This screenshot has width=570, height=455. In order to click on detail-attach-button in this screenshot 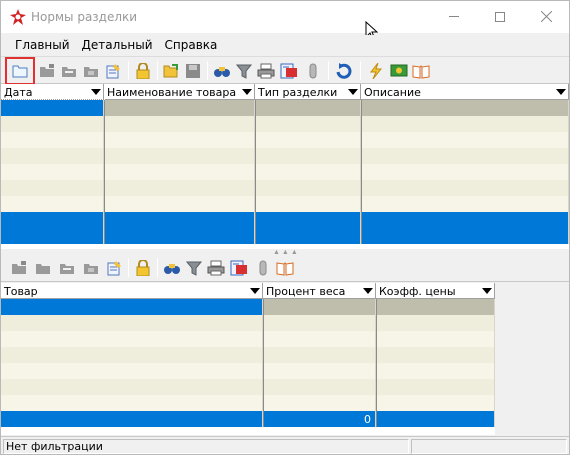, I will do `click(263, 268)`.